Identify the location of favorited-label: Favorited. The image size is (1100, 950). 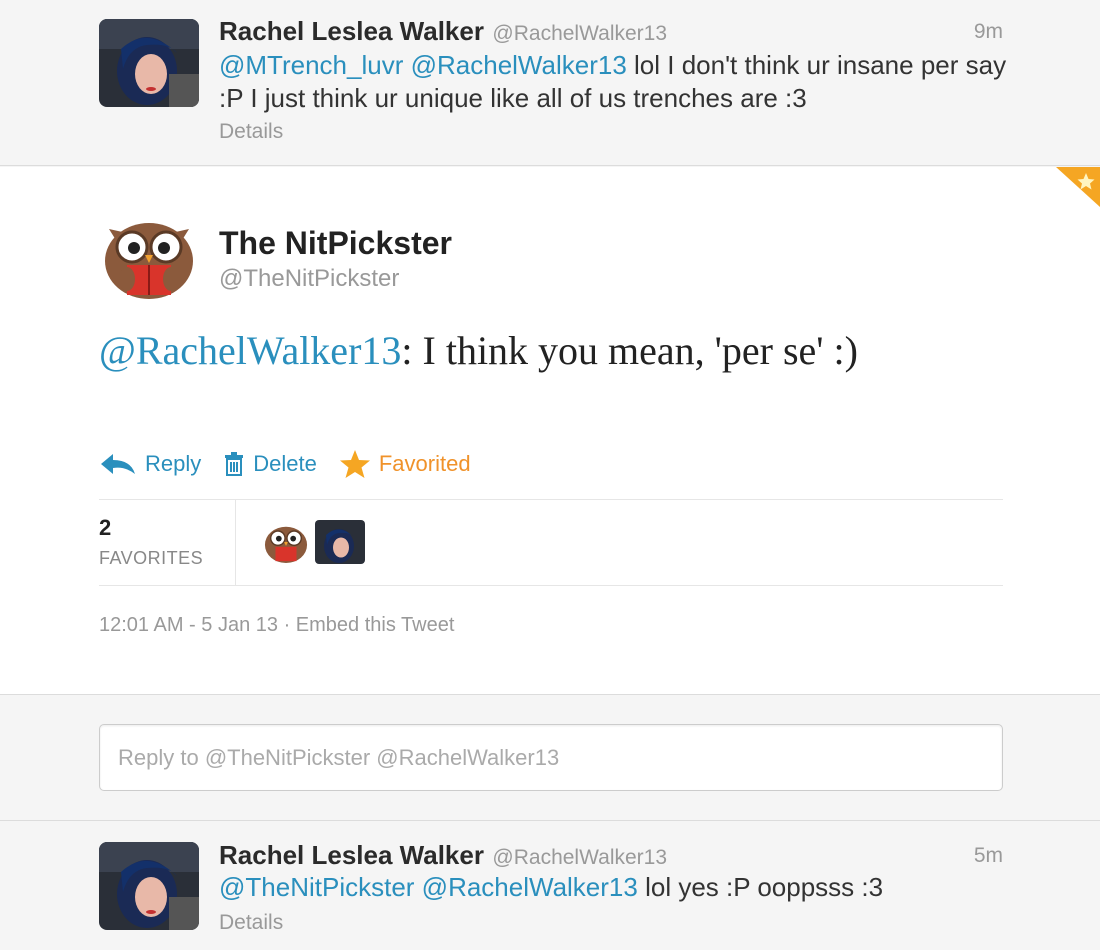
(424, 463).